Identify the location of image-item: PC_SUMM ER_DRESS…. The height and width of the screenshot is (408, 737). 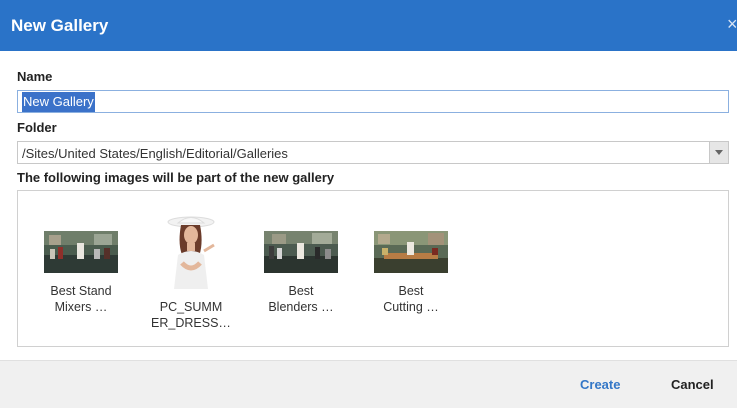
(191, 273).